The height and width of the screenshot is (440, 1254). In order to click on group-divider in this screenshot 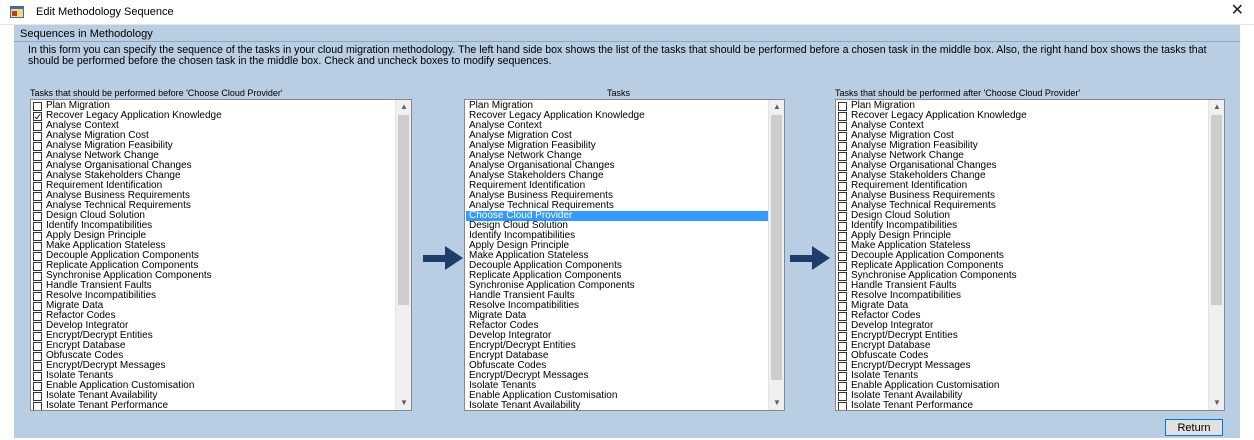, I will do `click(627, 41)`.